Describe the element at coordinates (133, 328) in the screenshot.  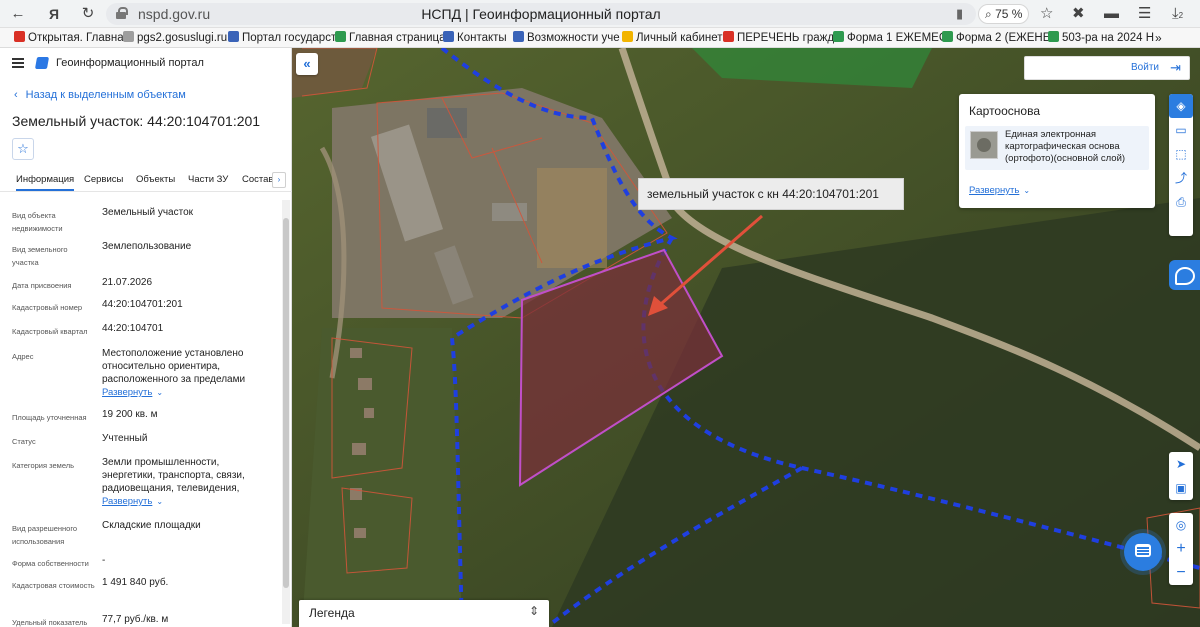
I see `attribute-value: 44:20:104701` at that location.